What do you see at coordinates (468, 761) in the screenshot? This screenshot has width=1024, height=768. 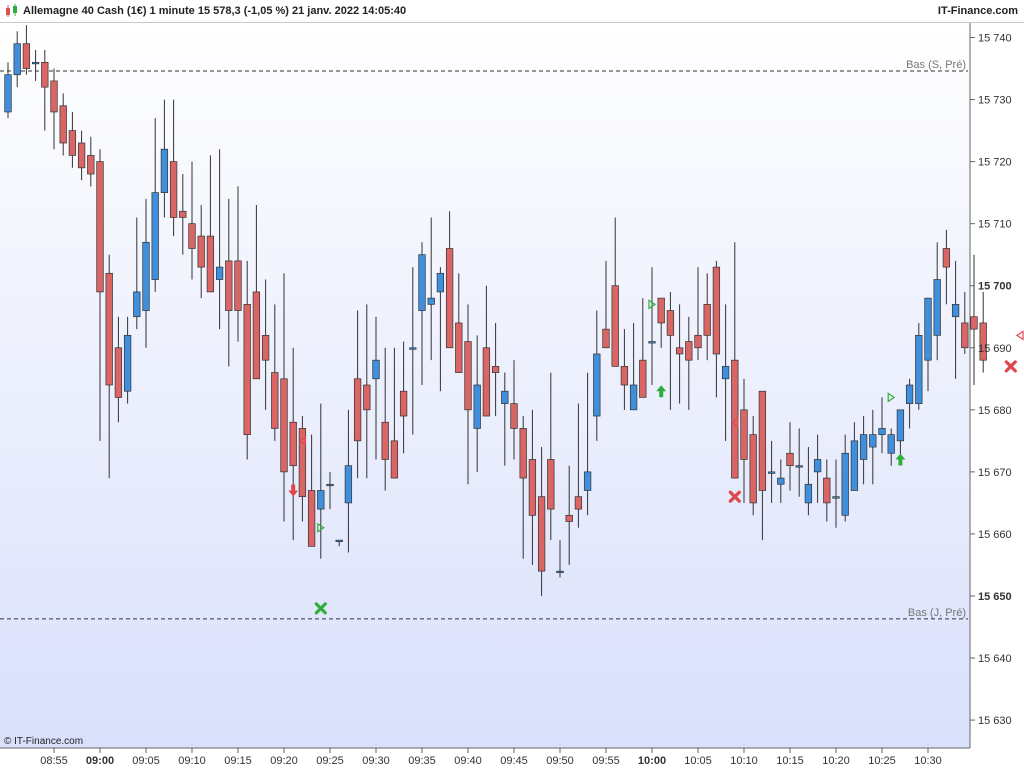 I see `time-tick-label: 09:40` at bounding box center [468, 761].